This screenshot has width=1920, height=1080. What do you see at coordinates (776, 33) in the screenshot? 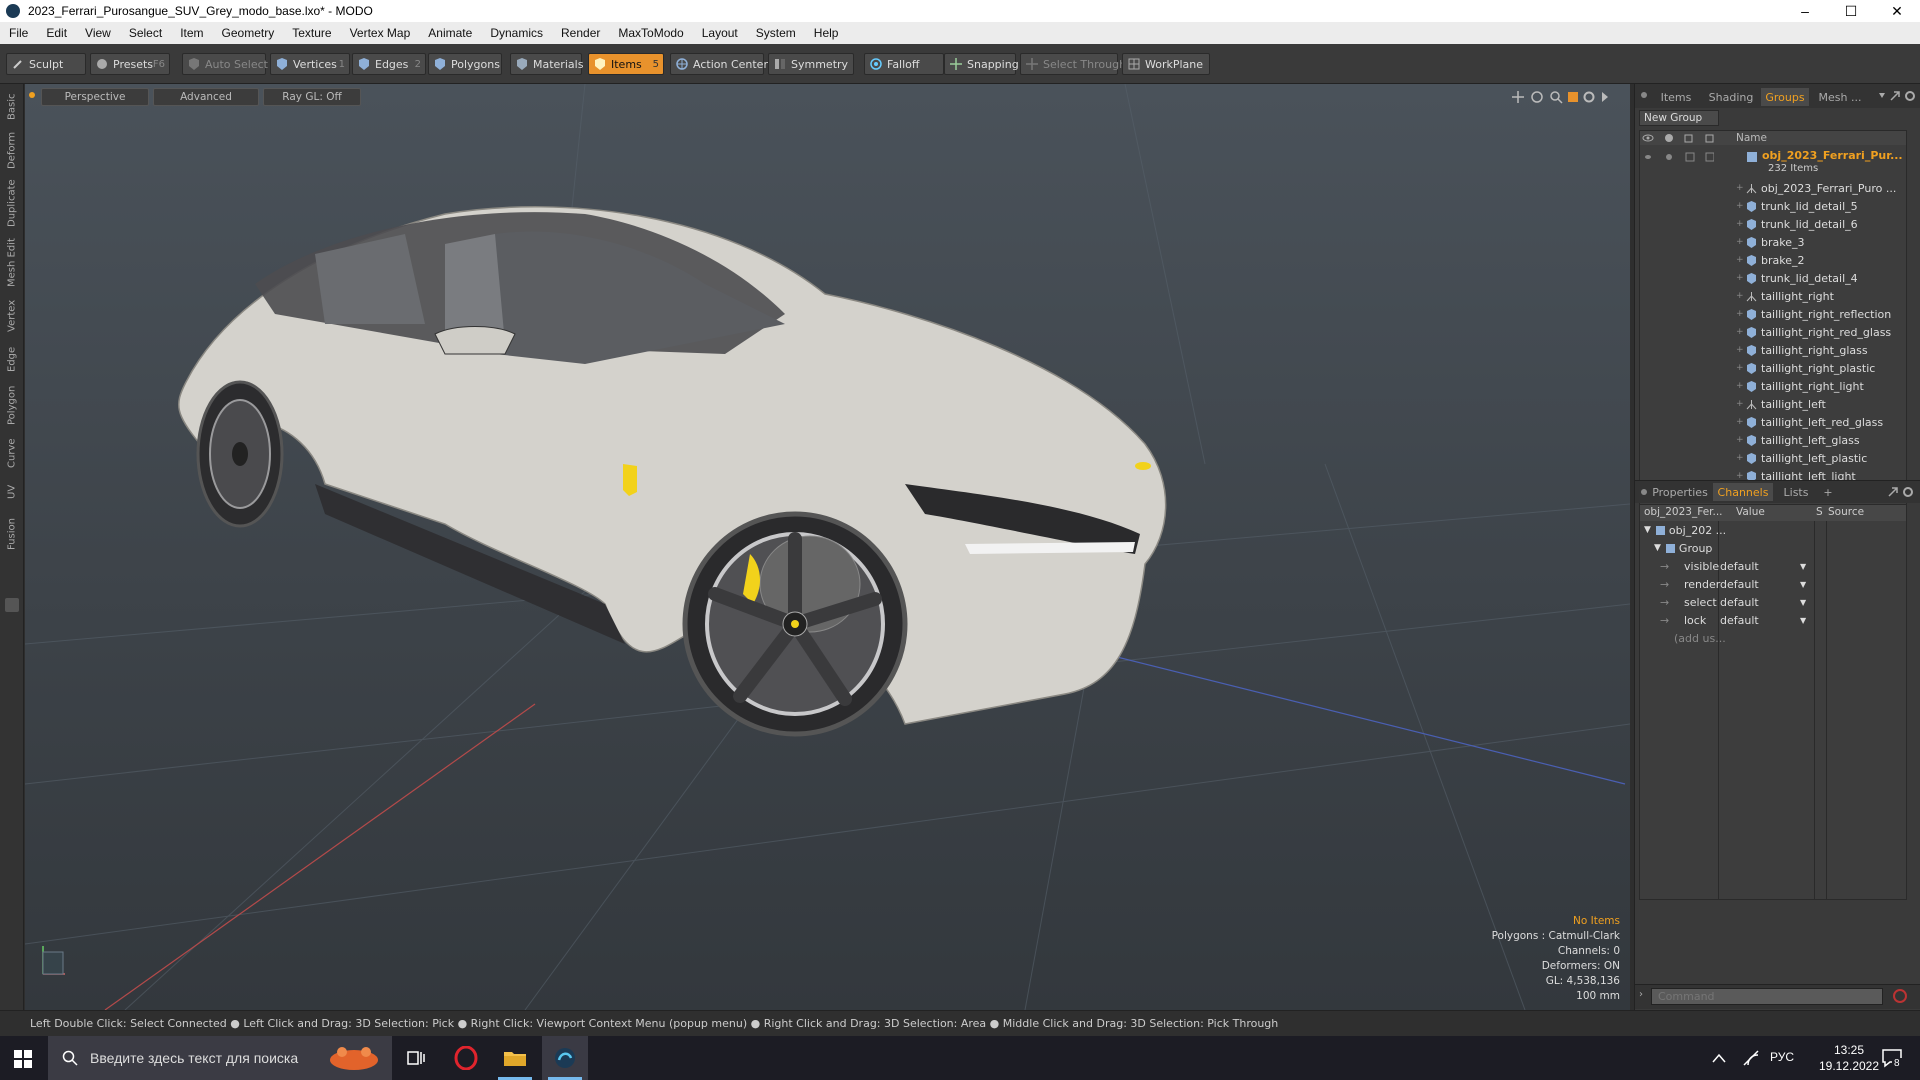
I see `menu-system: System` at bounding box center [776, 33].